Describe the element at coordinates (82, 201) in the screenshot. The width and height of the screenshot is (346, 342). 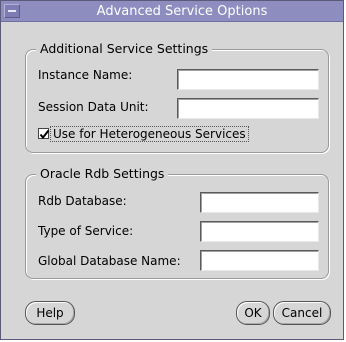
I see `rdb-database-label: Rdb Database:` at that location.